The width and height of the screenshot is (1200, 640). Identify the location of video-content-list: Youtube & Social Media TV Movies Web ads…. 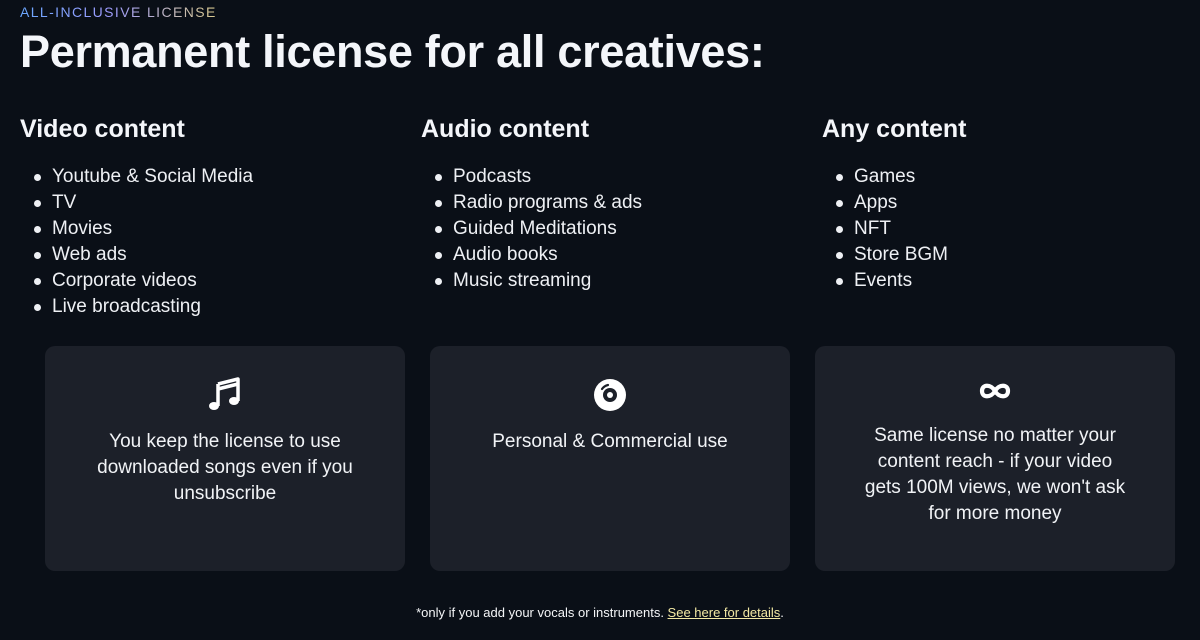
(142, 242).